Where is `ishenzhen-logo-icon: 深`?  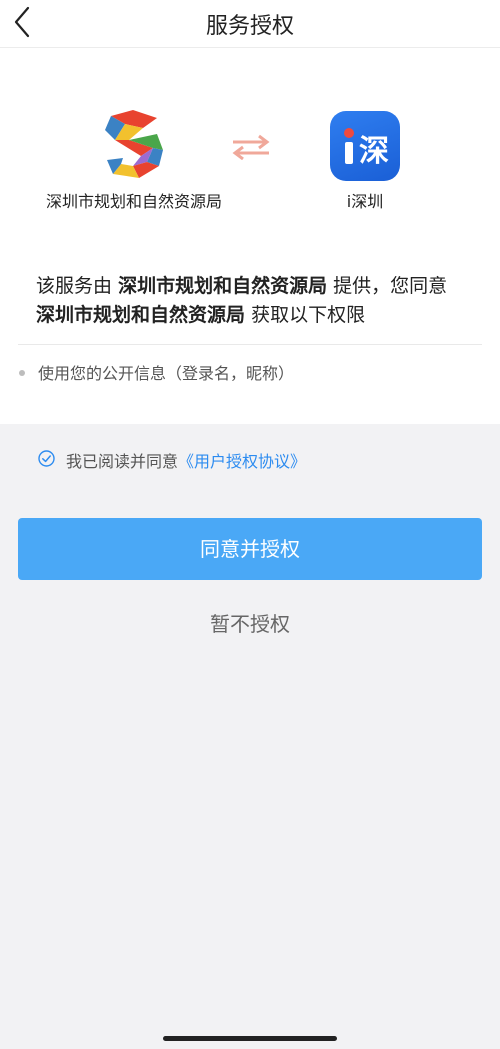 ishenzhen-logo-icon: 深 is located at coordinates (365, 146).